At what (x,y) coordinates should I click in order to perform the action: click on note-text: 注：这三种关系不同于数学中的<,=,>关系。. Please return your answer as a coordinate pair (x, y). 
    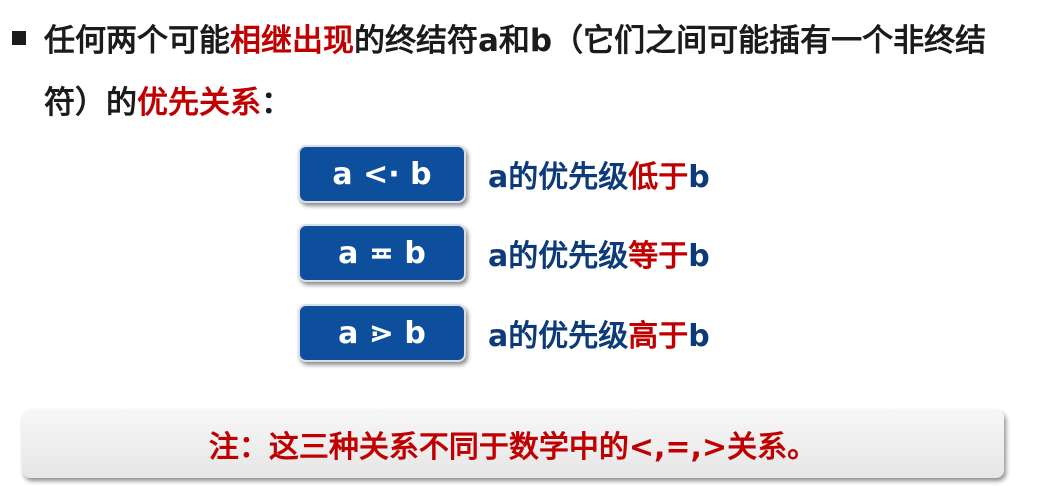
    Looking at the image, I should click on (513, 447).